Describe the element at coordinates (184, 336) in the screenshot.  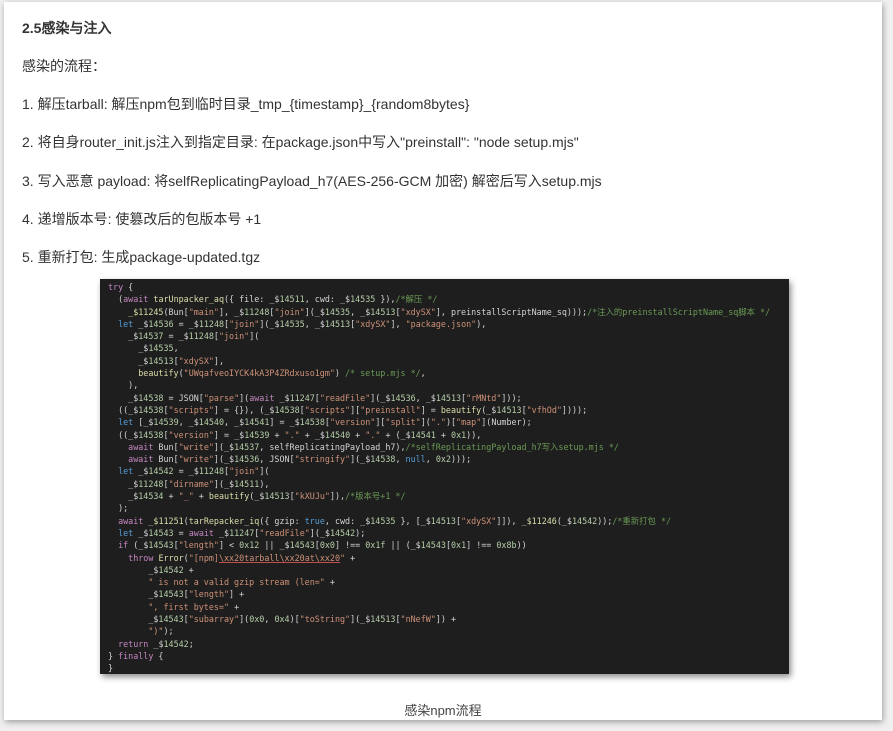
I see `code-line: _$14537 = _$11248["join"](` at that location.